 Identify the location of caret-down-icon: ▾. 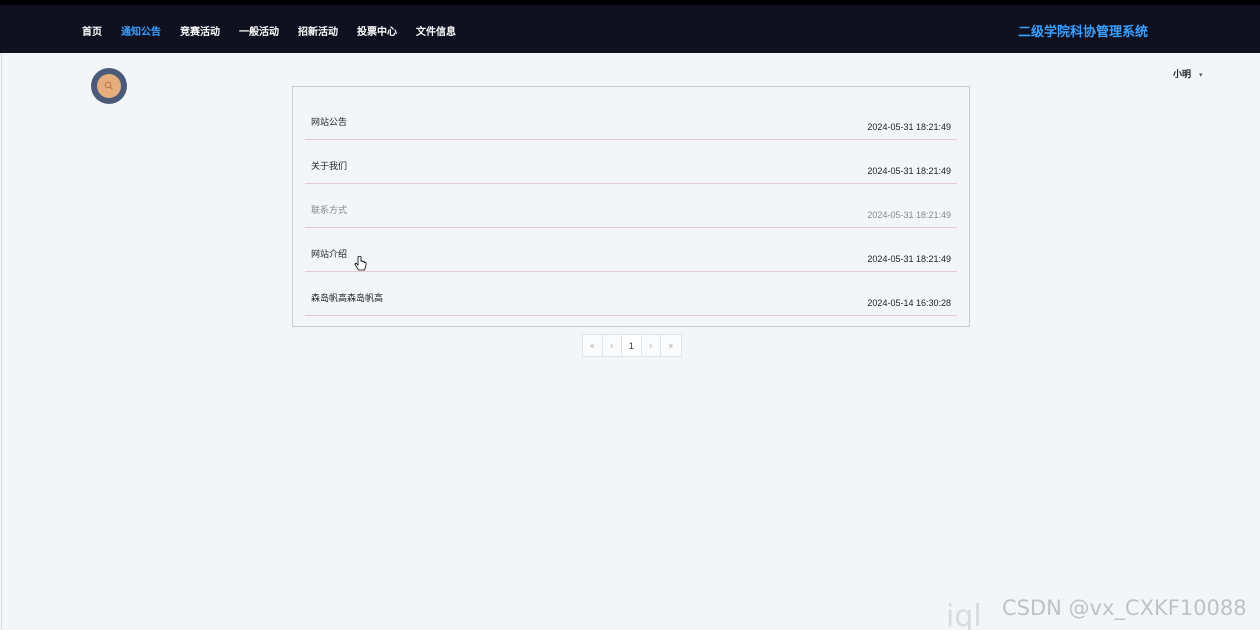
(1201, 75).